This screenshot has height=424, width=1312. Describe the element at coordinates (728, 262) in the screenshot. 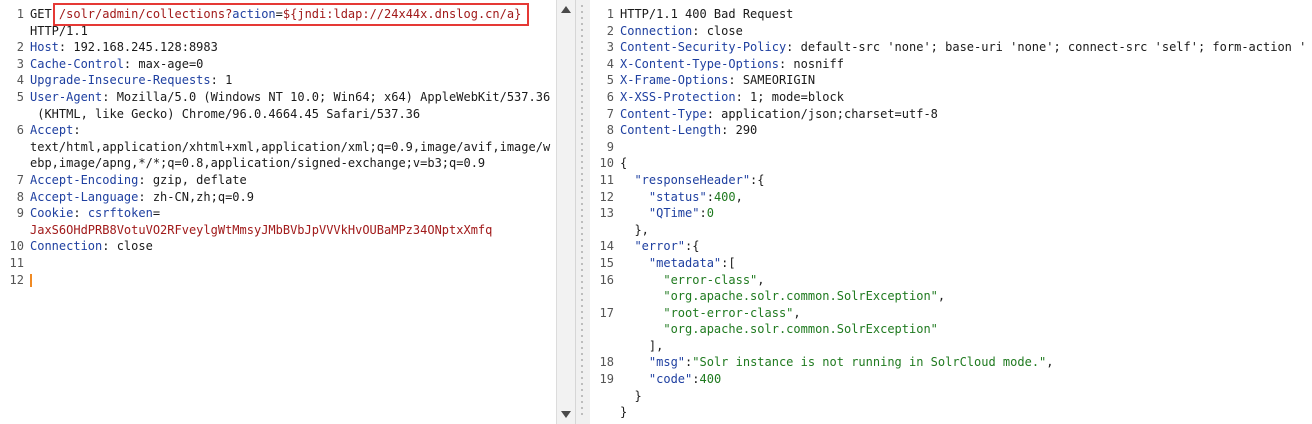

I see `code-token: :[` at that location.